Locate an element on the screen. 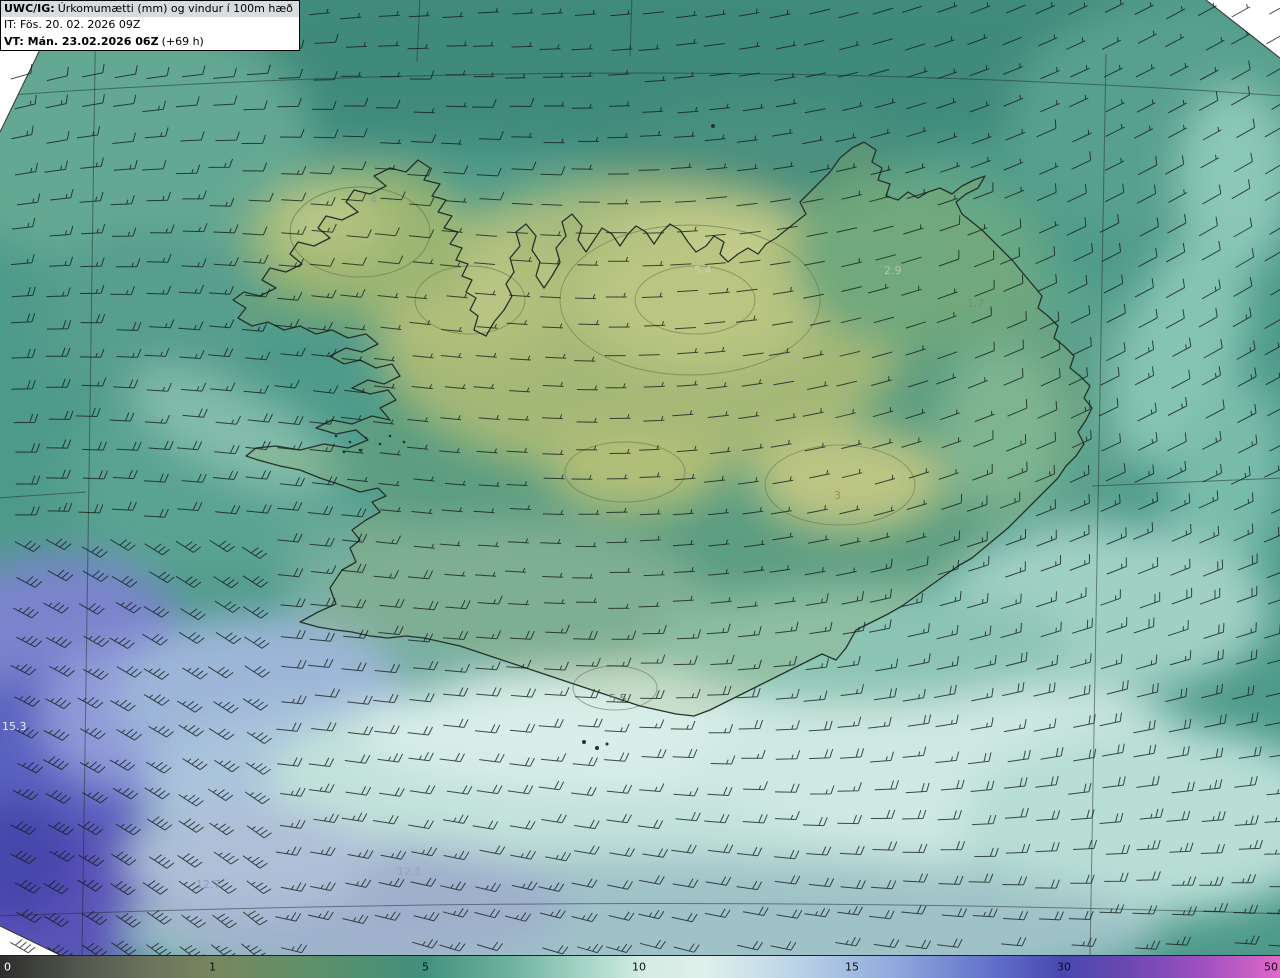  colorbar-tick: 15 is located at coordinates (852, 967).